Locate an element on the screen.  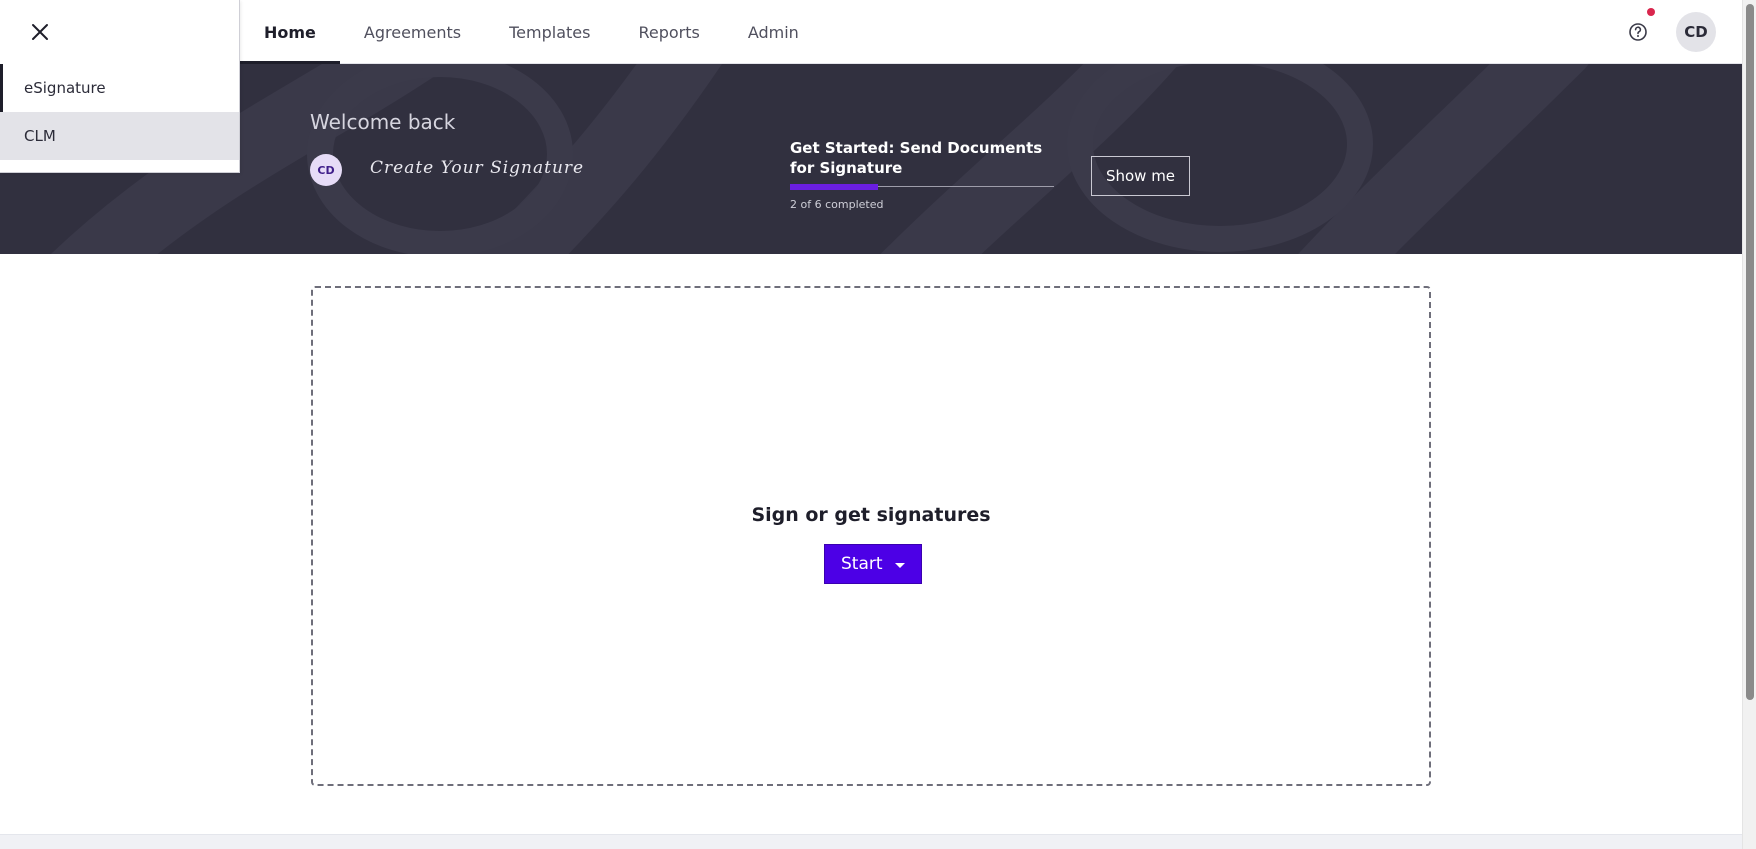
user-avatar-button: CD is located at coordinates (1696, 32).